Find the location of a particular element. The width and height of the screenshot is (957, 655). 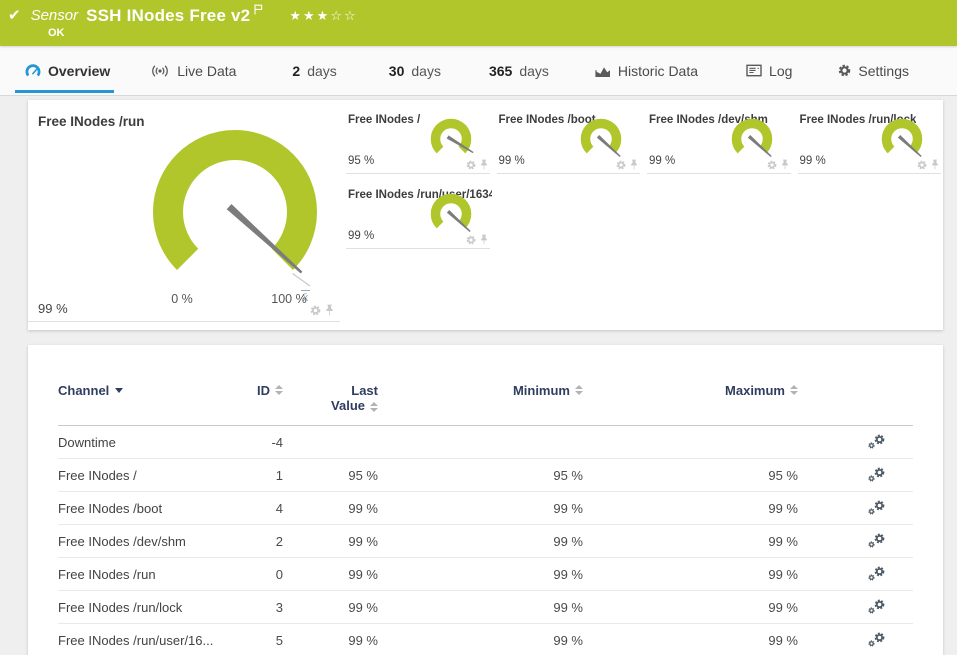

gear-icon is located at coordinates (844, 70).